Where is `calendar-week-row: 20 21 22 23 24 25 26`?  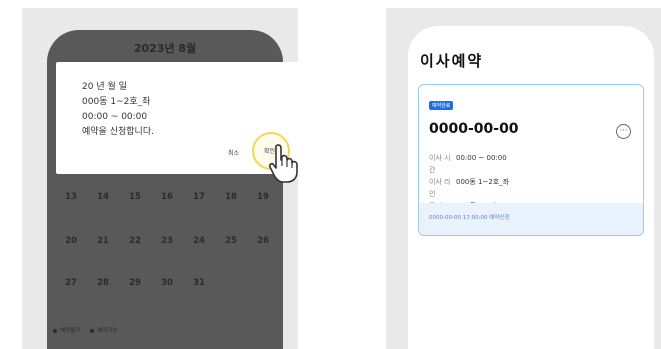 calendar-week-row: 20 21 22 23 24 25 26 is located at coordinates (167, 241).